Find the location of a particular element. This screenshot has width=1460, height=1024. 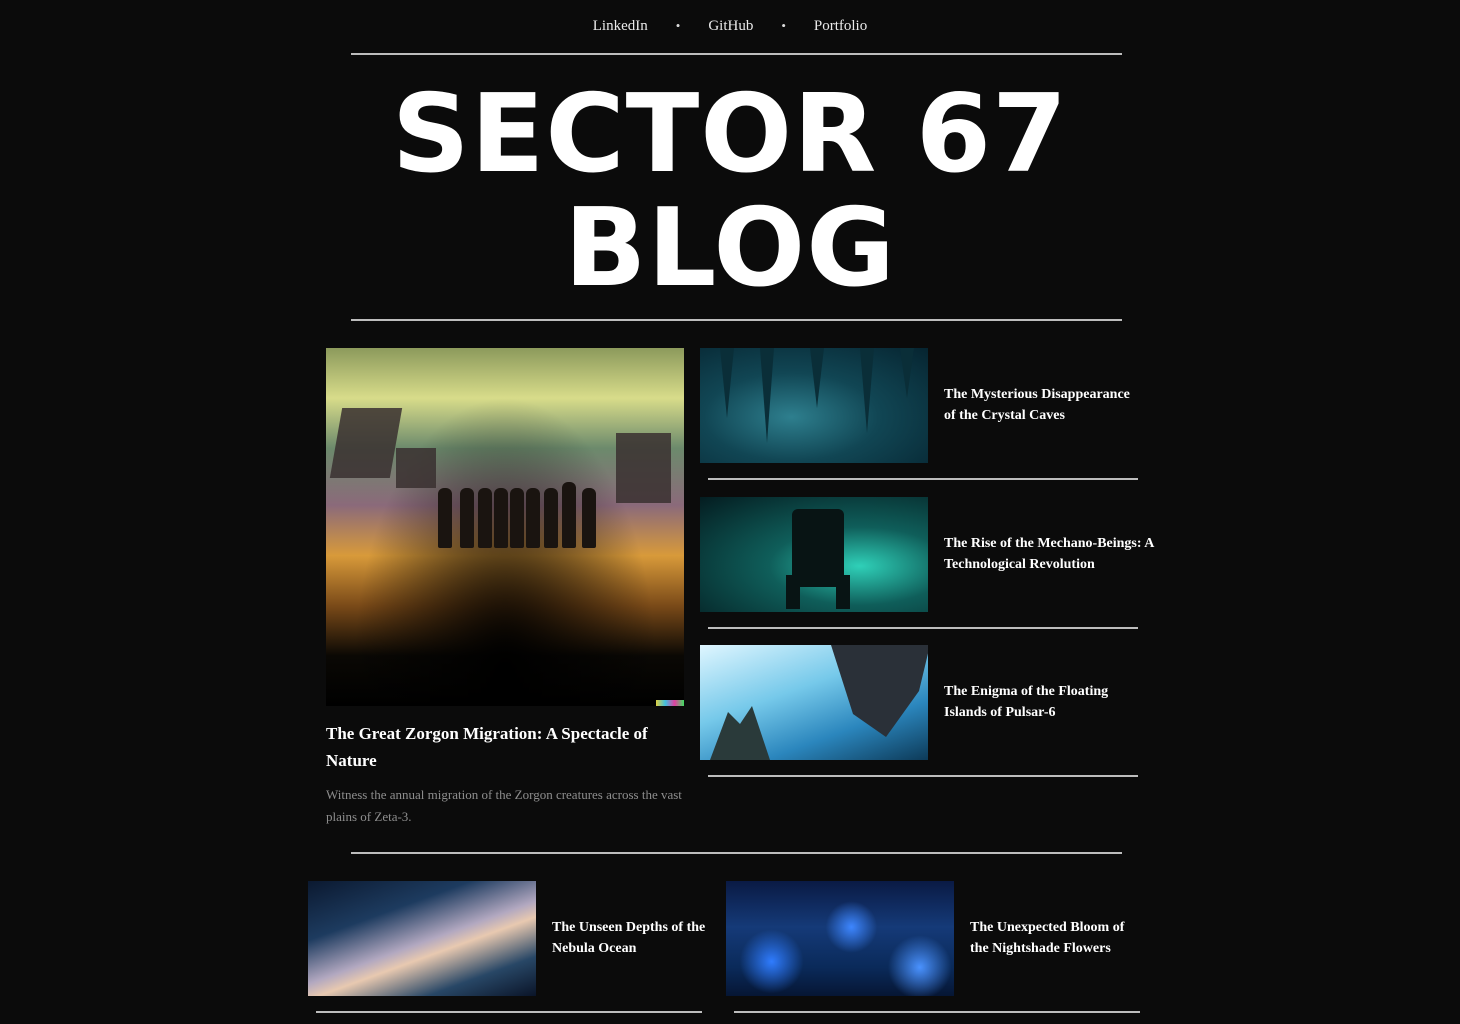

post-thumbnail-floating-islands is located at coordinates (814, 702).